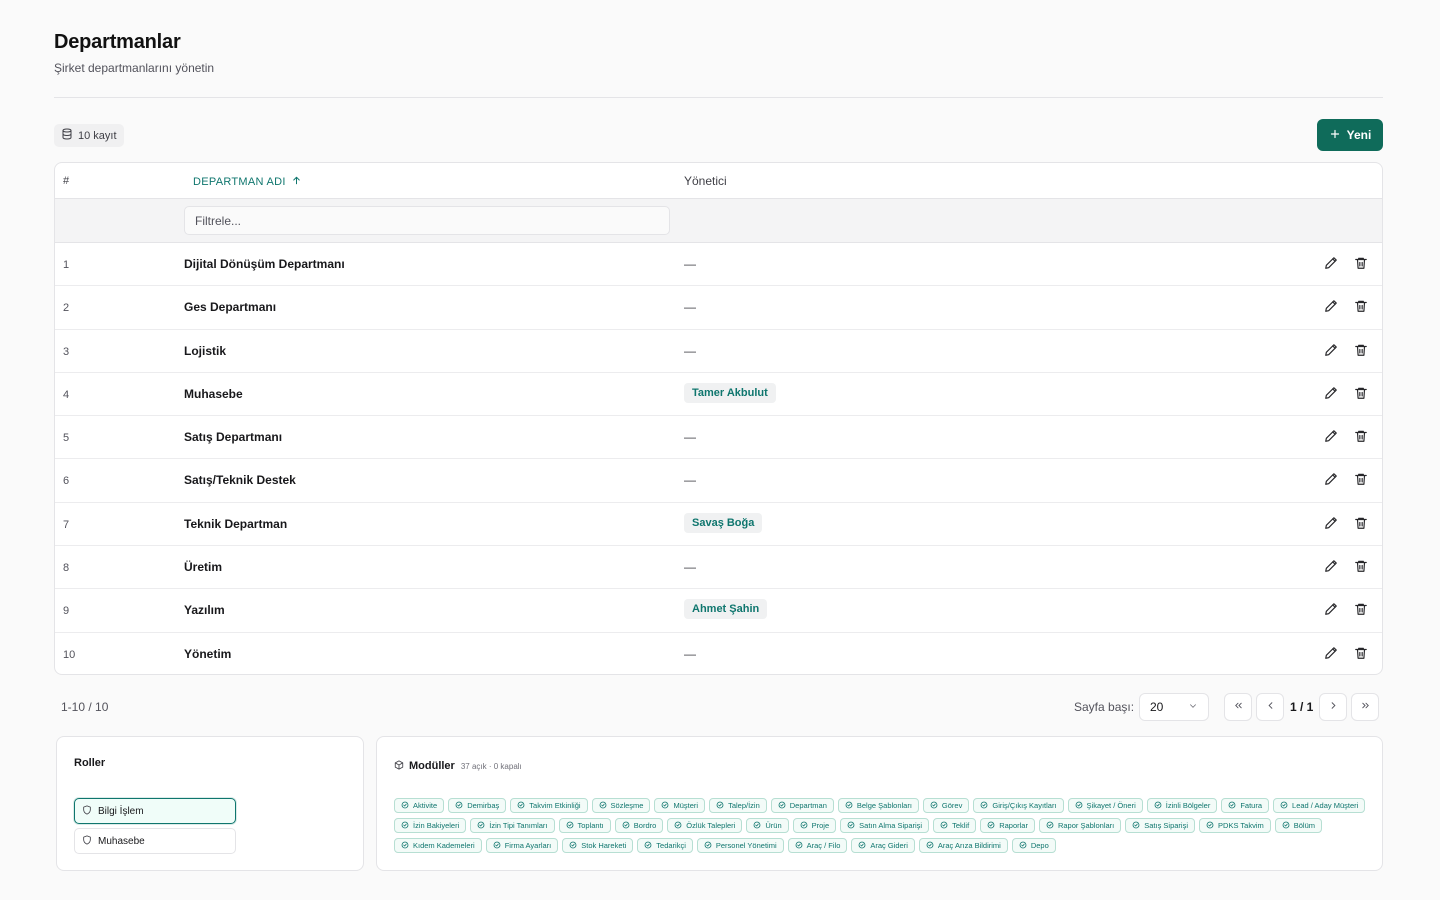 This screenshot has width=1440, height=900. Describe the element at coordinates (1270, 707) in the screenshot. I see `prev-page-button` at that location.